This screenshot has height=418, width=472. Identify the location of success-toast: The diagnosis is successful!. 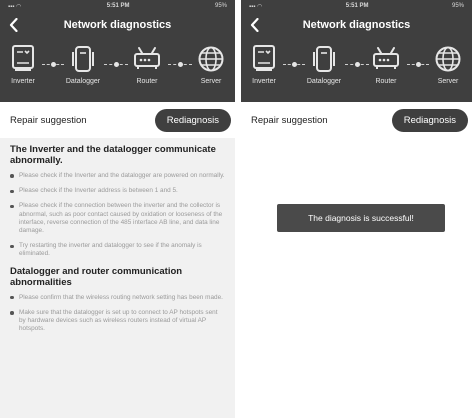
(361, 218).